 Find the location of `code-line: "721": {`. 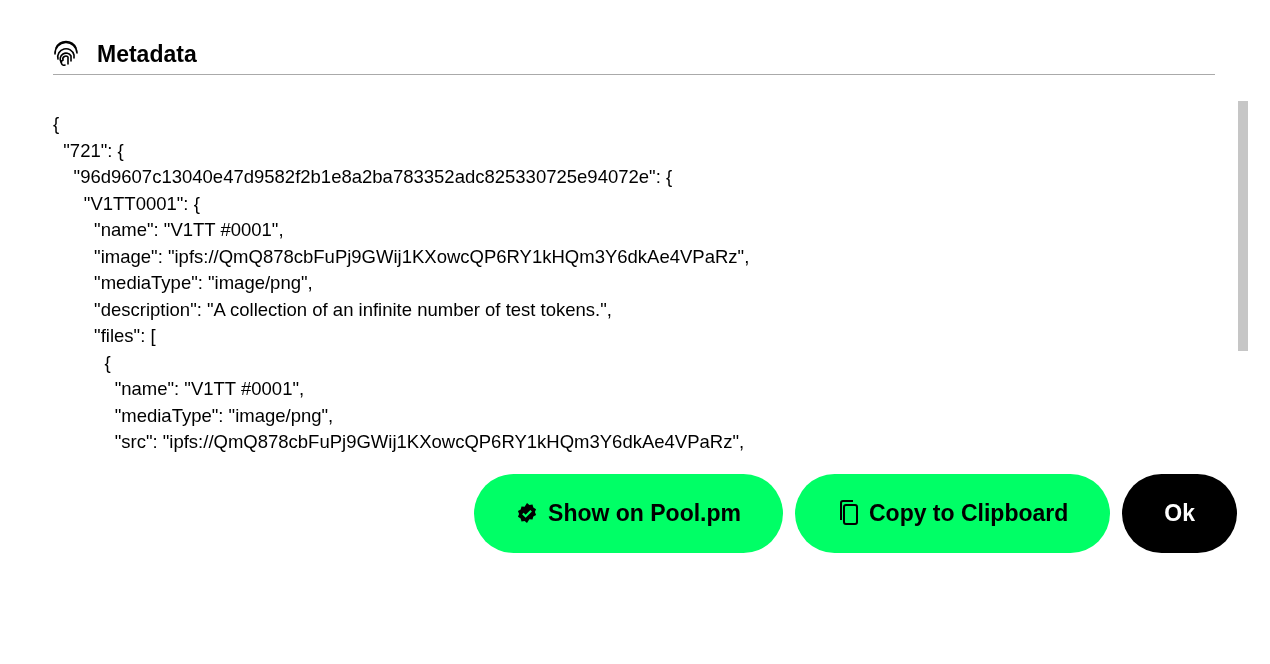

code-line: "721": { is located at coordinates (93, 150).